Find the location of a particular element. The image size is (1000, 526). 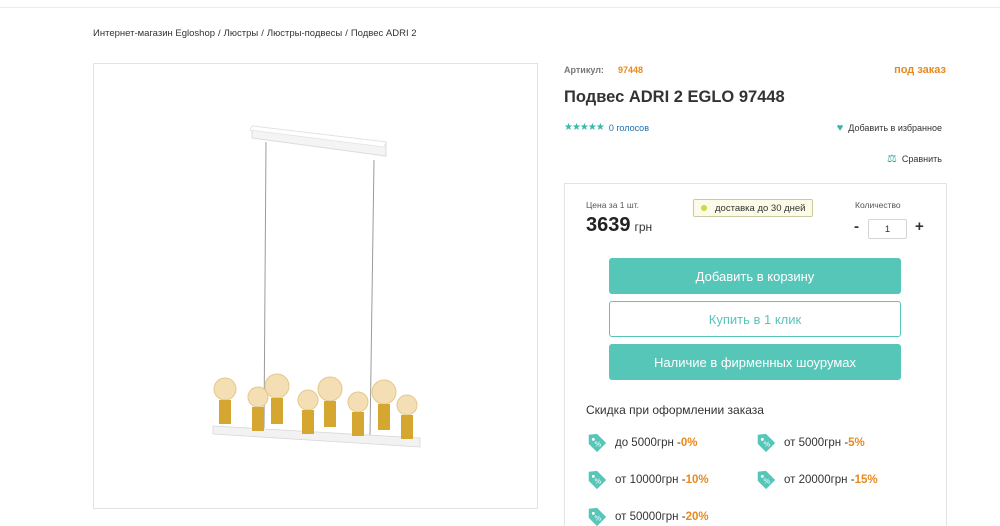

quantity-increase-button: + is located at coordinates (919, 226).